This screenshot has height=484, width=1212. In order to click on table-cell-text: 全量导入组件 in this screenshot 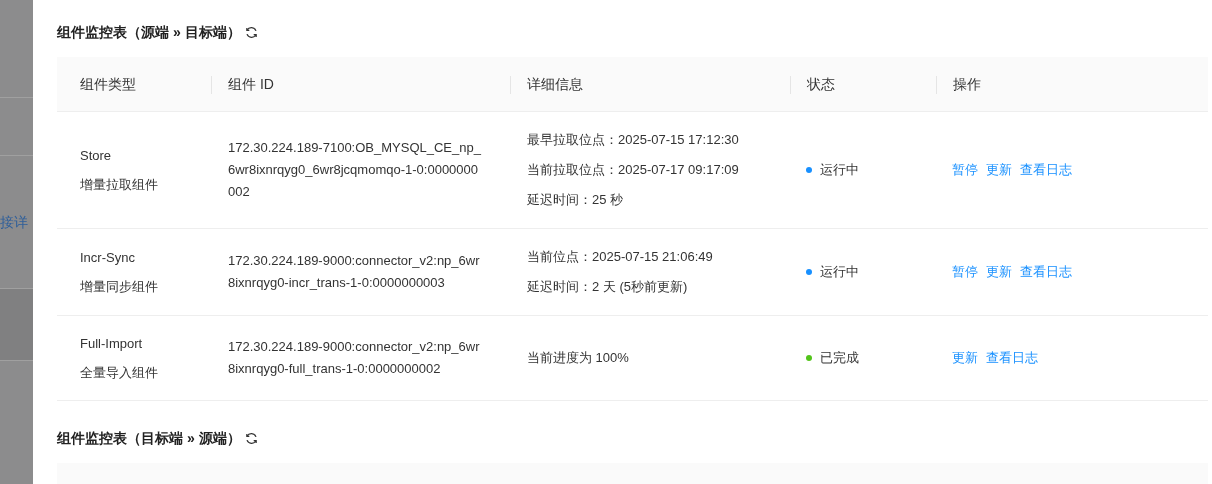, I will do `click(119, 373)`.